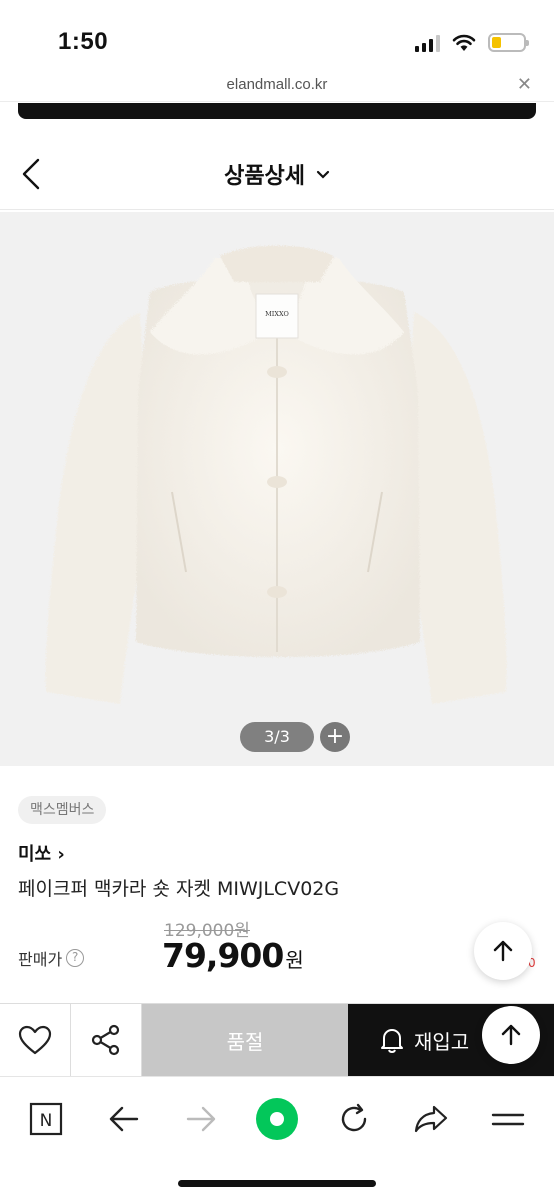 The image size is (554, 1200). I want to click on menu-icon, so click(508, 1119).